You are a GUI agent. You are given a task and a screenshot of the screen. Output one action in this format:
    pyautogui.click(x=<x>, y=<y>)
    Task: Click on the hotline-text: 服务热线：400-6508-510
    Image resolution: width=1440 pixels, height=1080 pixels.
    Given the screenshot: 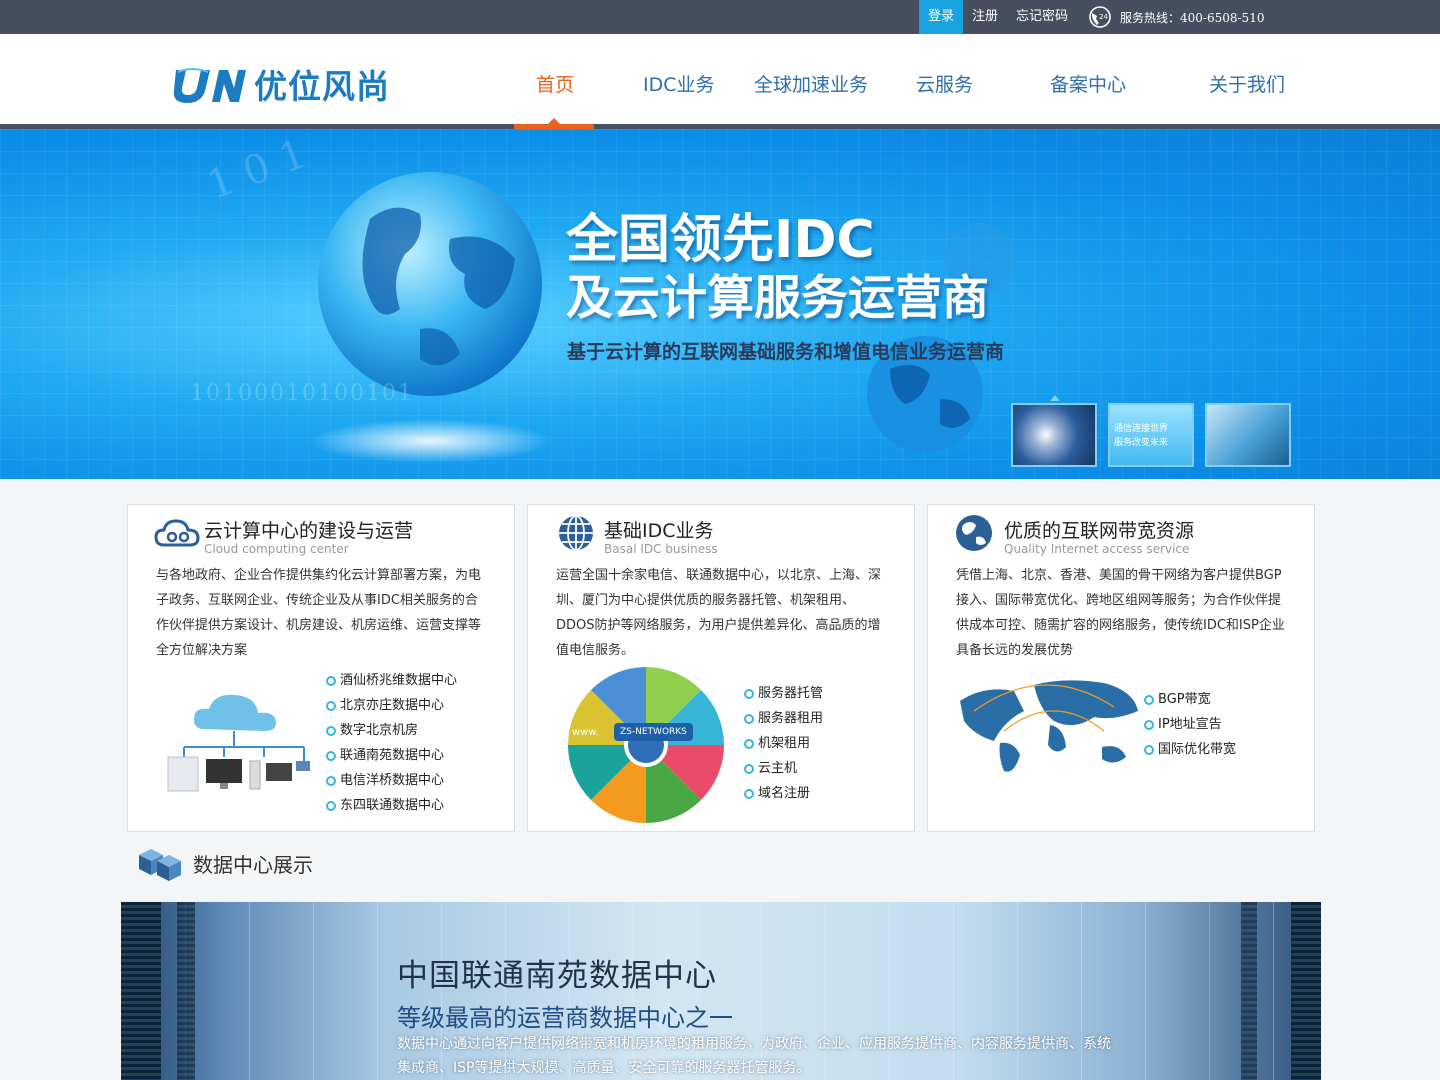 What is the action you would take?
    pyautogui.click(x=1192, y=17)
    